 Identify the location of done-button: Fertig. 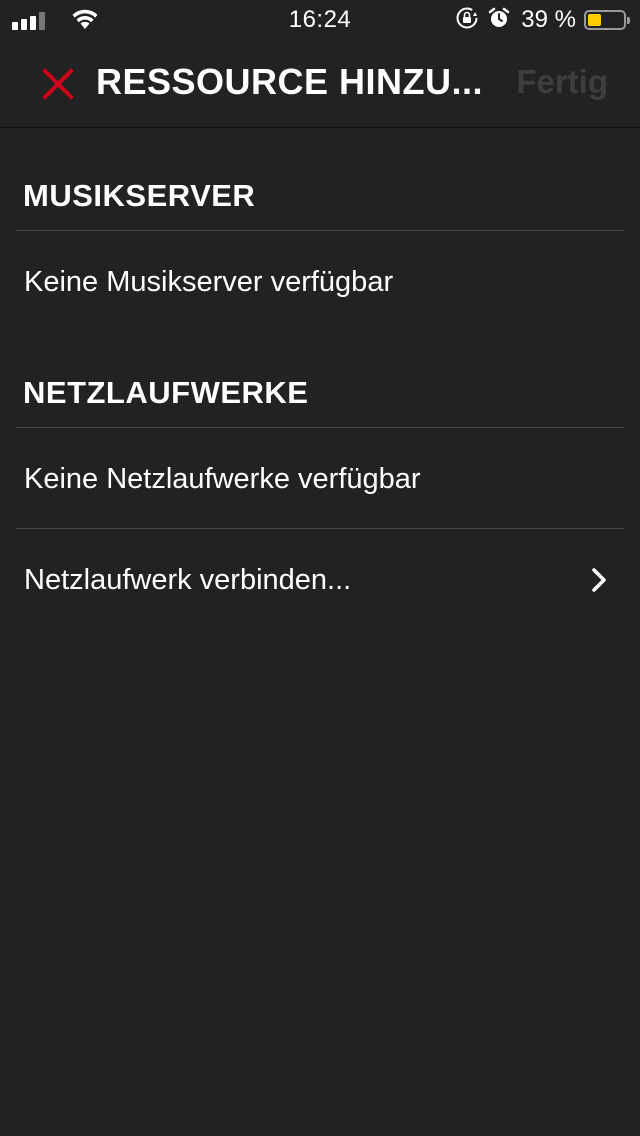
(562, 82).